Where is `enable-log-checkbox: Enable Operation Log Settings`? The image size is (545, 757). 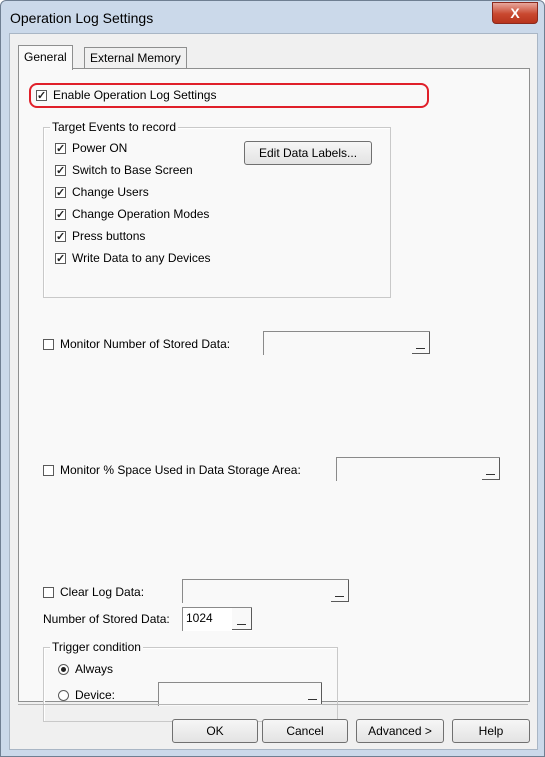 enable-log-checkbox: Enable Operation Log Settings is located at coordinates (126, 95).